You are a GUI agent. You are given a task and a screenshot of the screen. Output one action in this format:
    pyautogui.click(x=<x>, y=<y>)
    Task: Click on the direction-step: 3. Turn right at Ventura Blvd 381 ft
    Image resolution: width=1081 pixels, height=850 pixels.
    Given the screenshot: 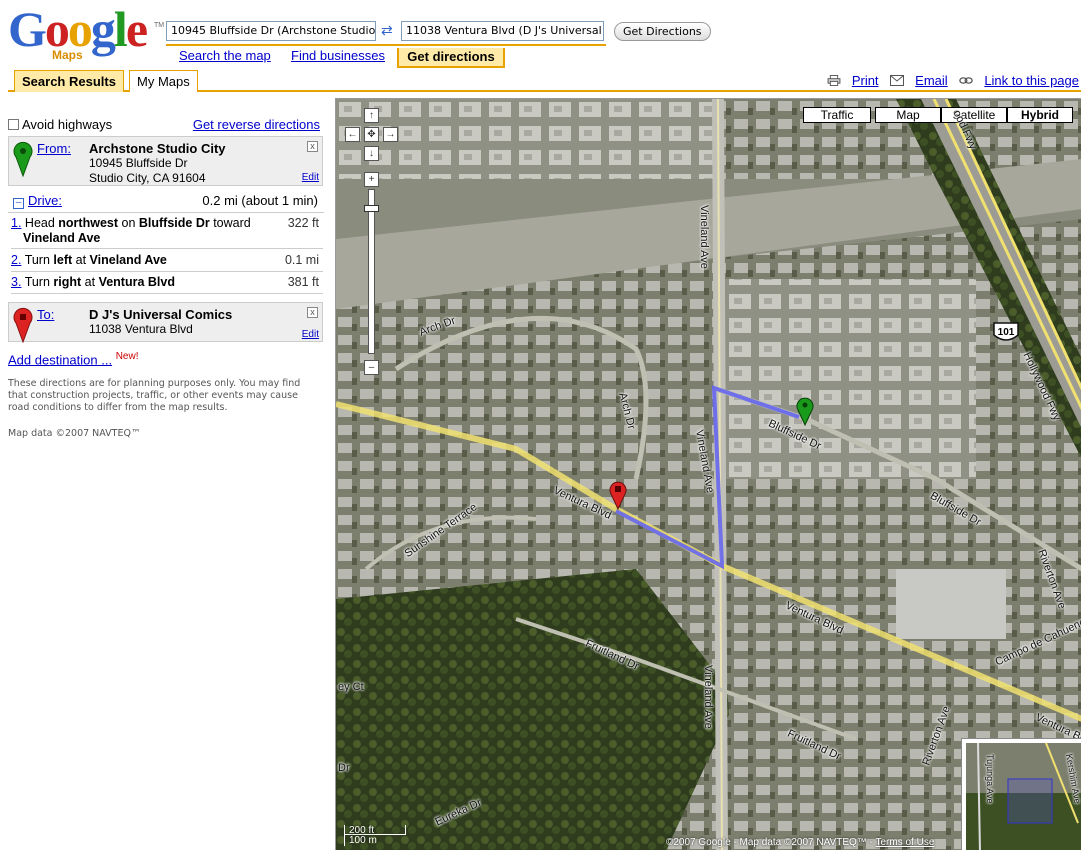 What is the action you would take?
    pyautogui.click(x=167, y=284)
    